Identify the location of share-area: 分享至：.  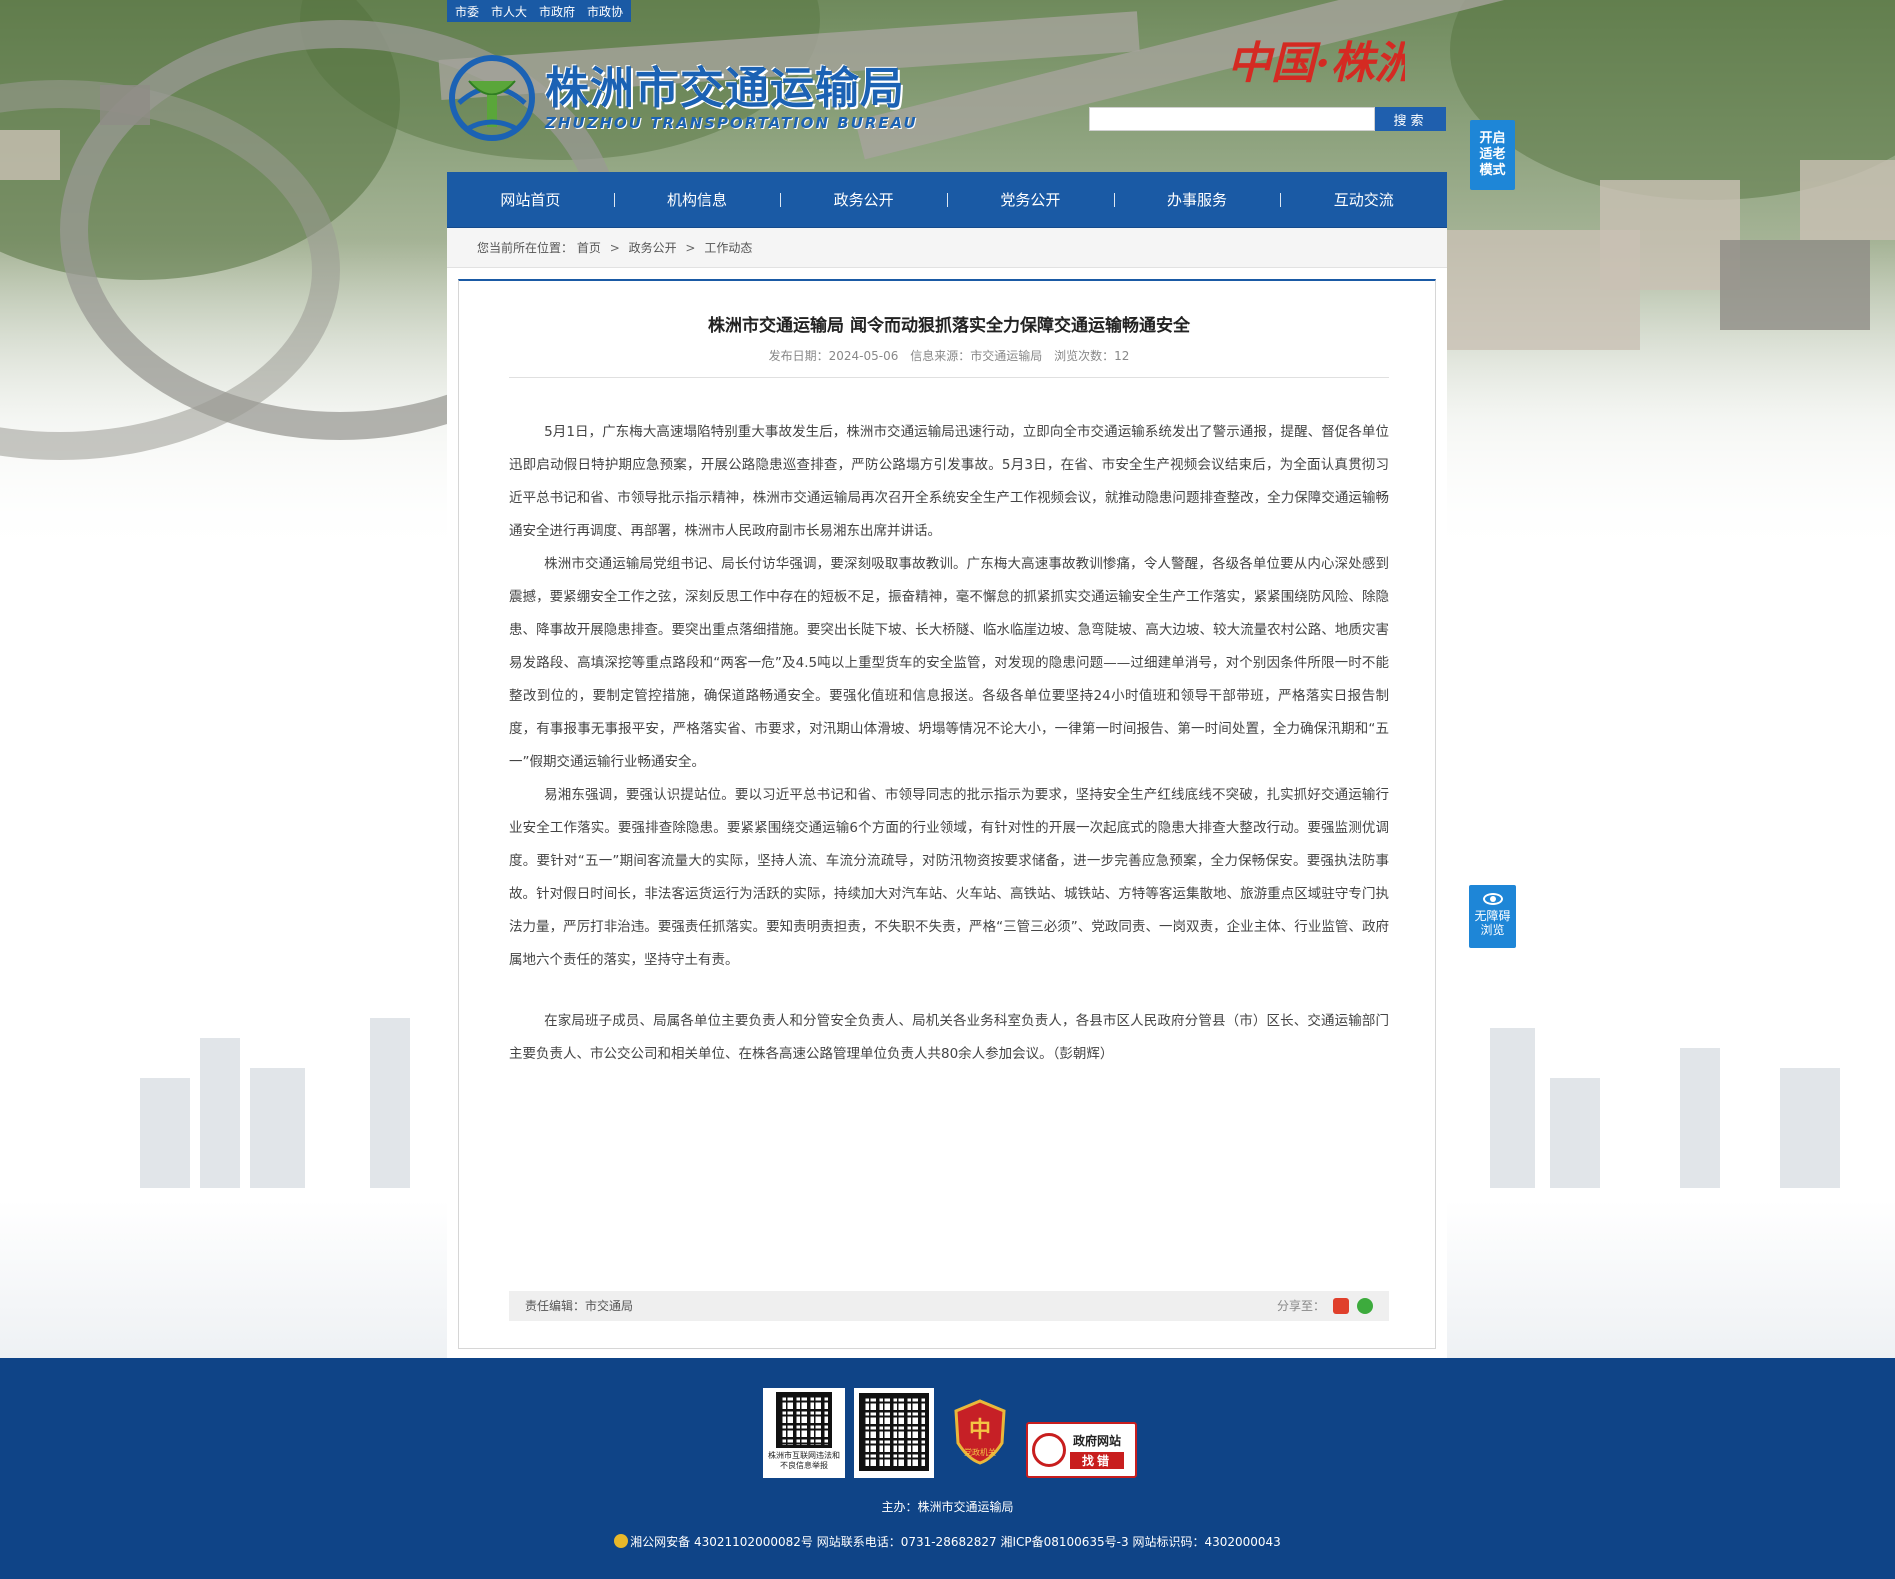
(1325, 1306).